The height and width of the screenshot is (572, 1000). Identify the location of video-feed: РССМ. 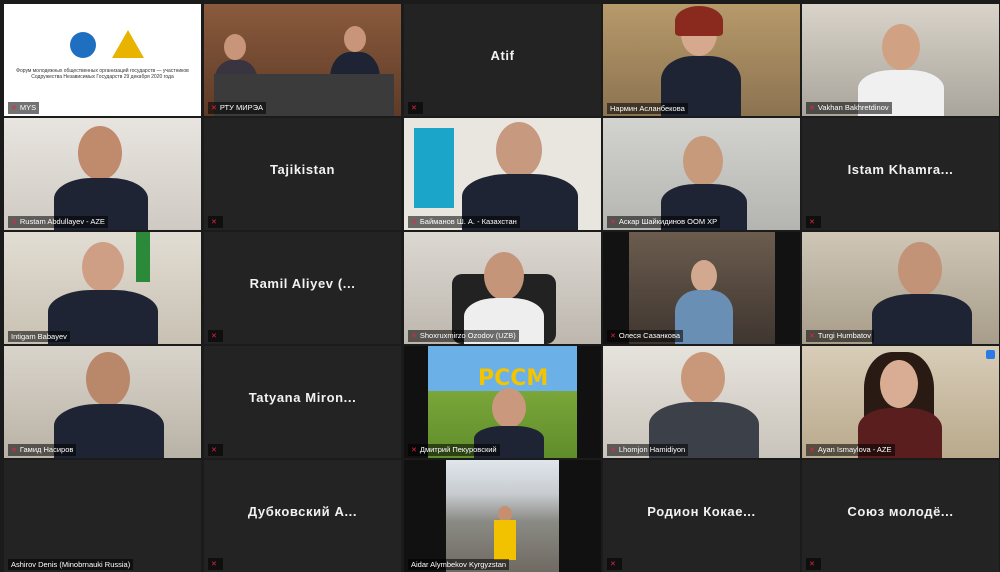
(502, 402).